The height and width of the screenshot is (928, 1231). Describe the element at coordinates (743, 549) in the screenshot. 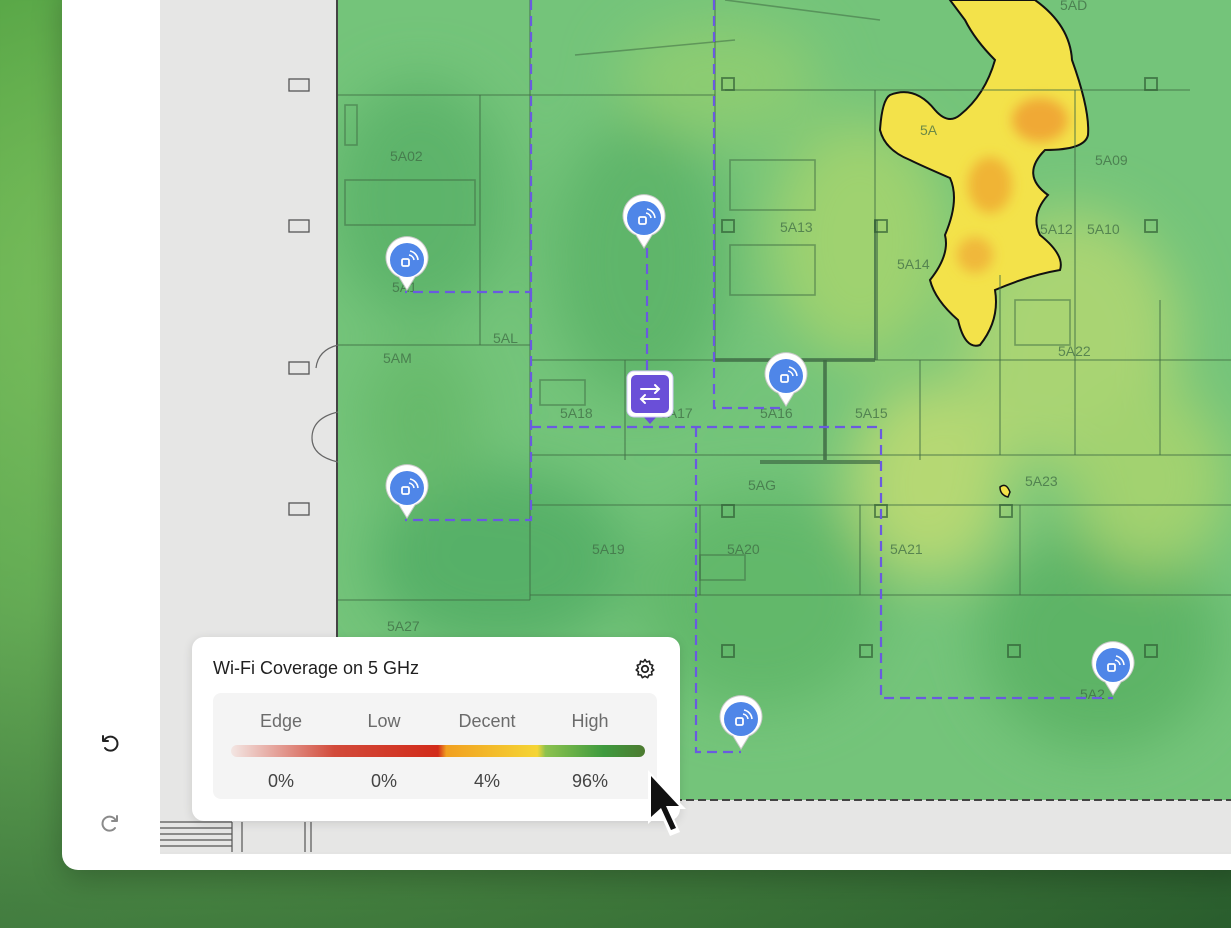

I see `room-label: 5A20` at that location.